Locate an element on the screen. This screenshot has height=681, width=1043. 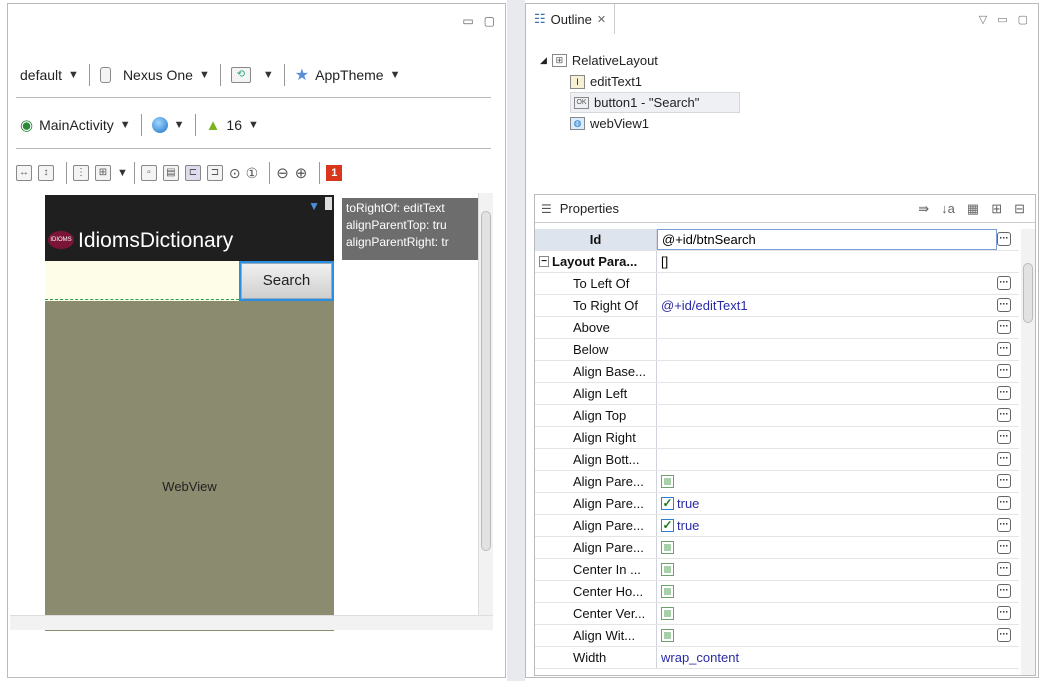
expand-all-icon: ⊞ is located at coordinates (996, 209).